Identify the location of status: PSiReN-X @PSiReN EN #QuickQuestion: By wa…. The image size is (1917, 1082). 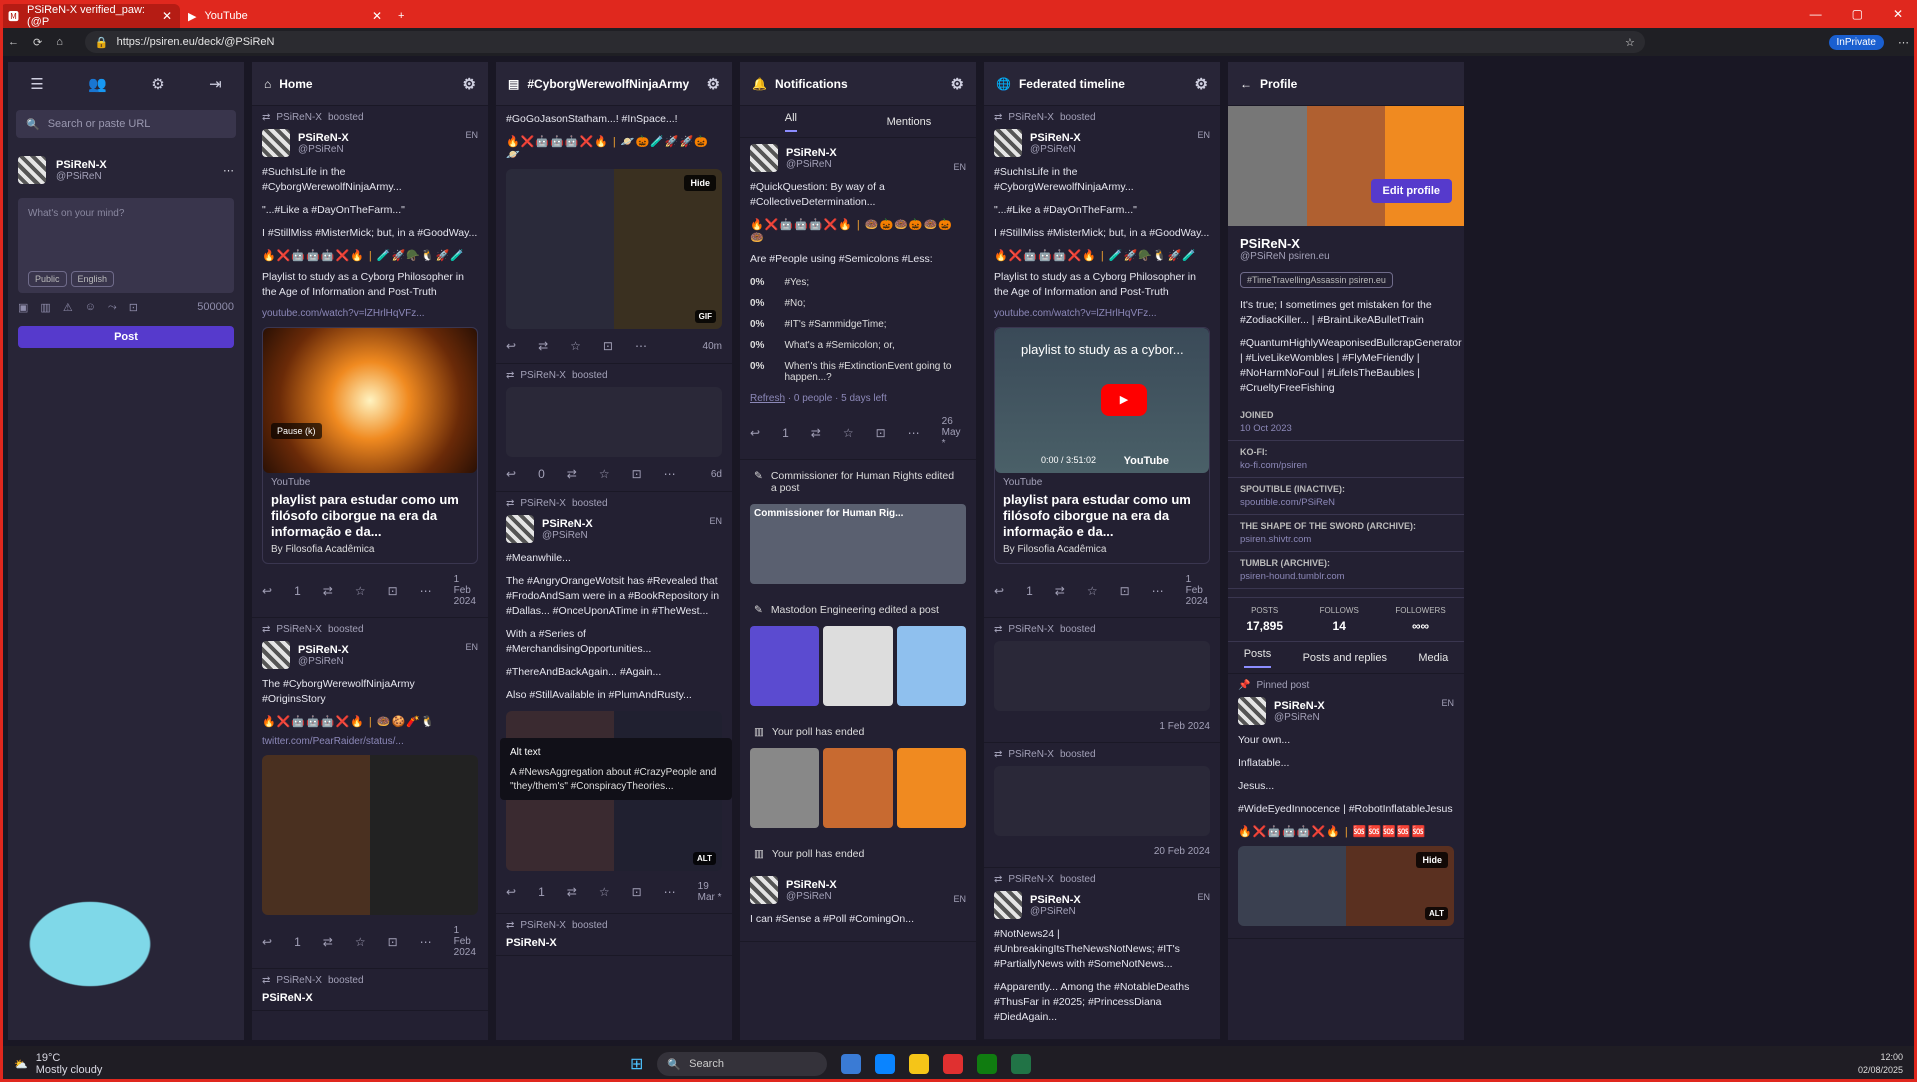
(858, 299).